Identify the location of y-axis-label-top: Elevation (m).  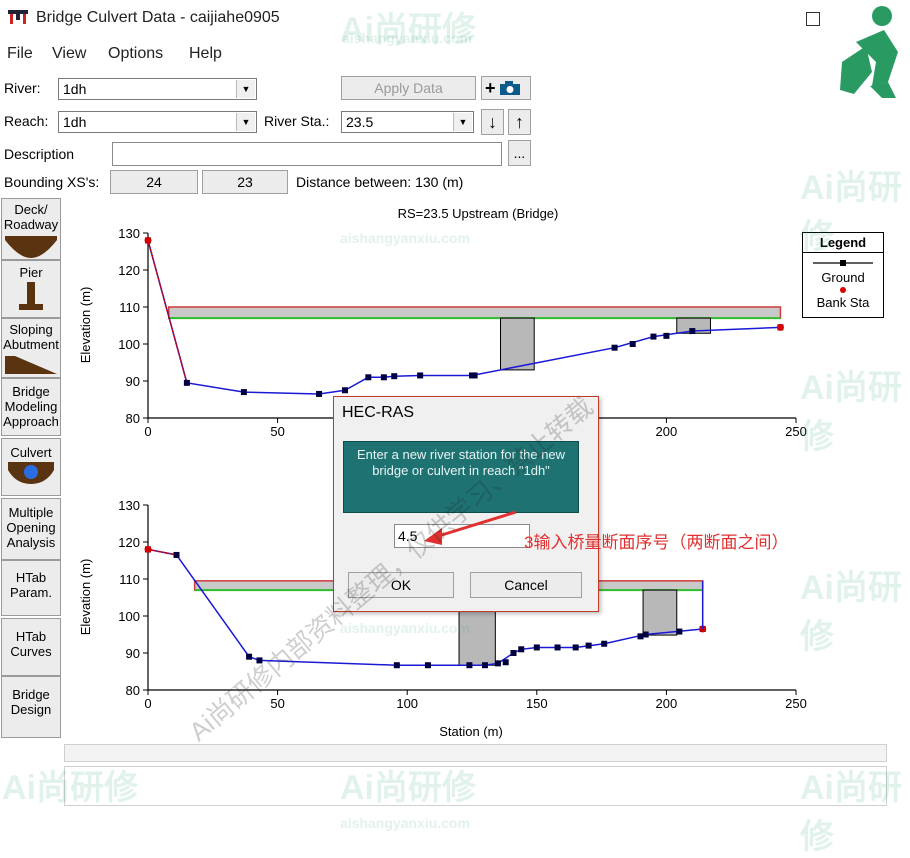
(85, 325).